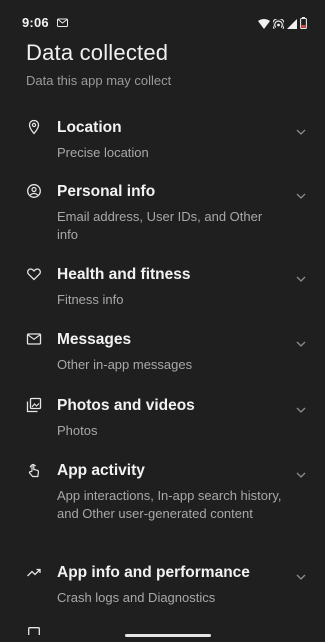  What do you see at coordinates (153, 572) in the screenshot?
I see `item-title: App info and performance` at bounding box center [153, 572].